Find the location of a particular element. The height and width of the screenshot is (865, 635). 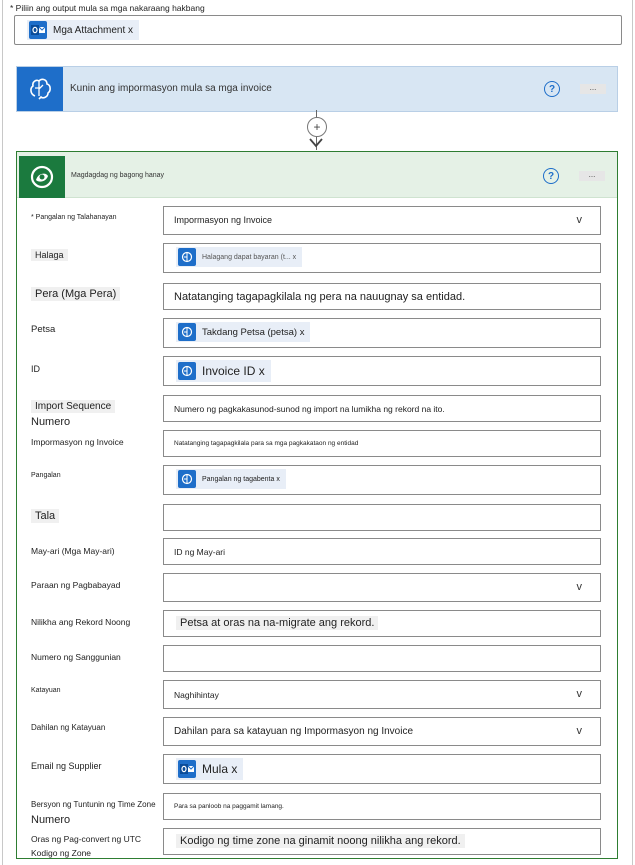

invoice-id-token-text: Invoice ID x is located at coordinates (233, 371).